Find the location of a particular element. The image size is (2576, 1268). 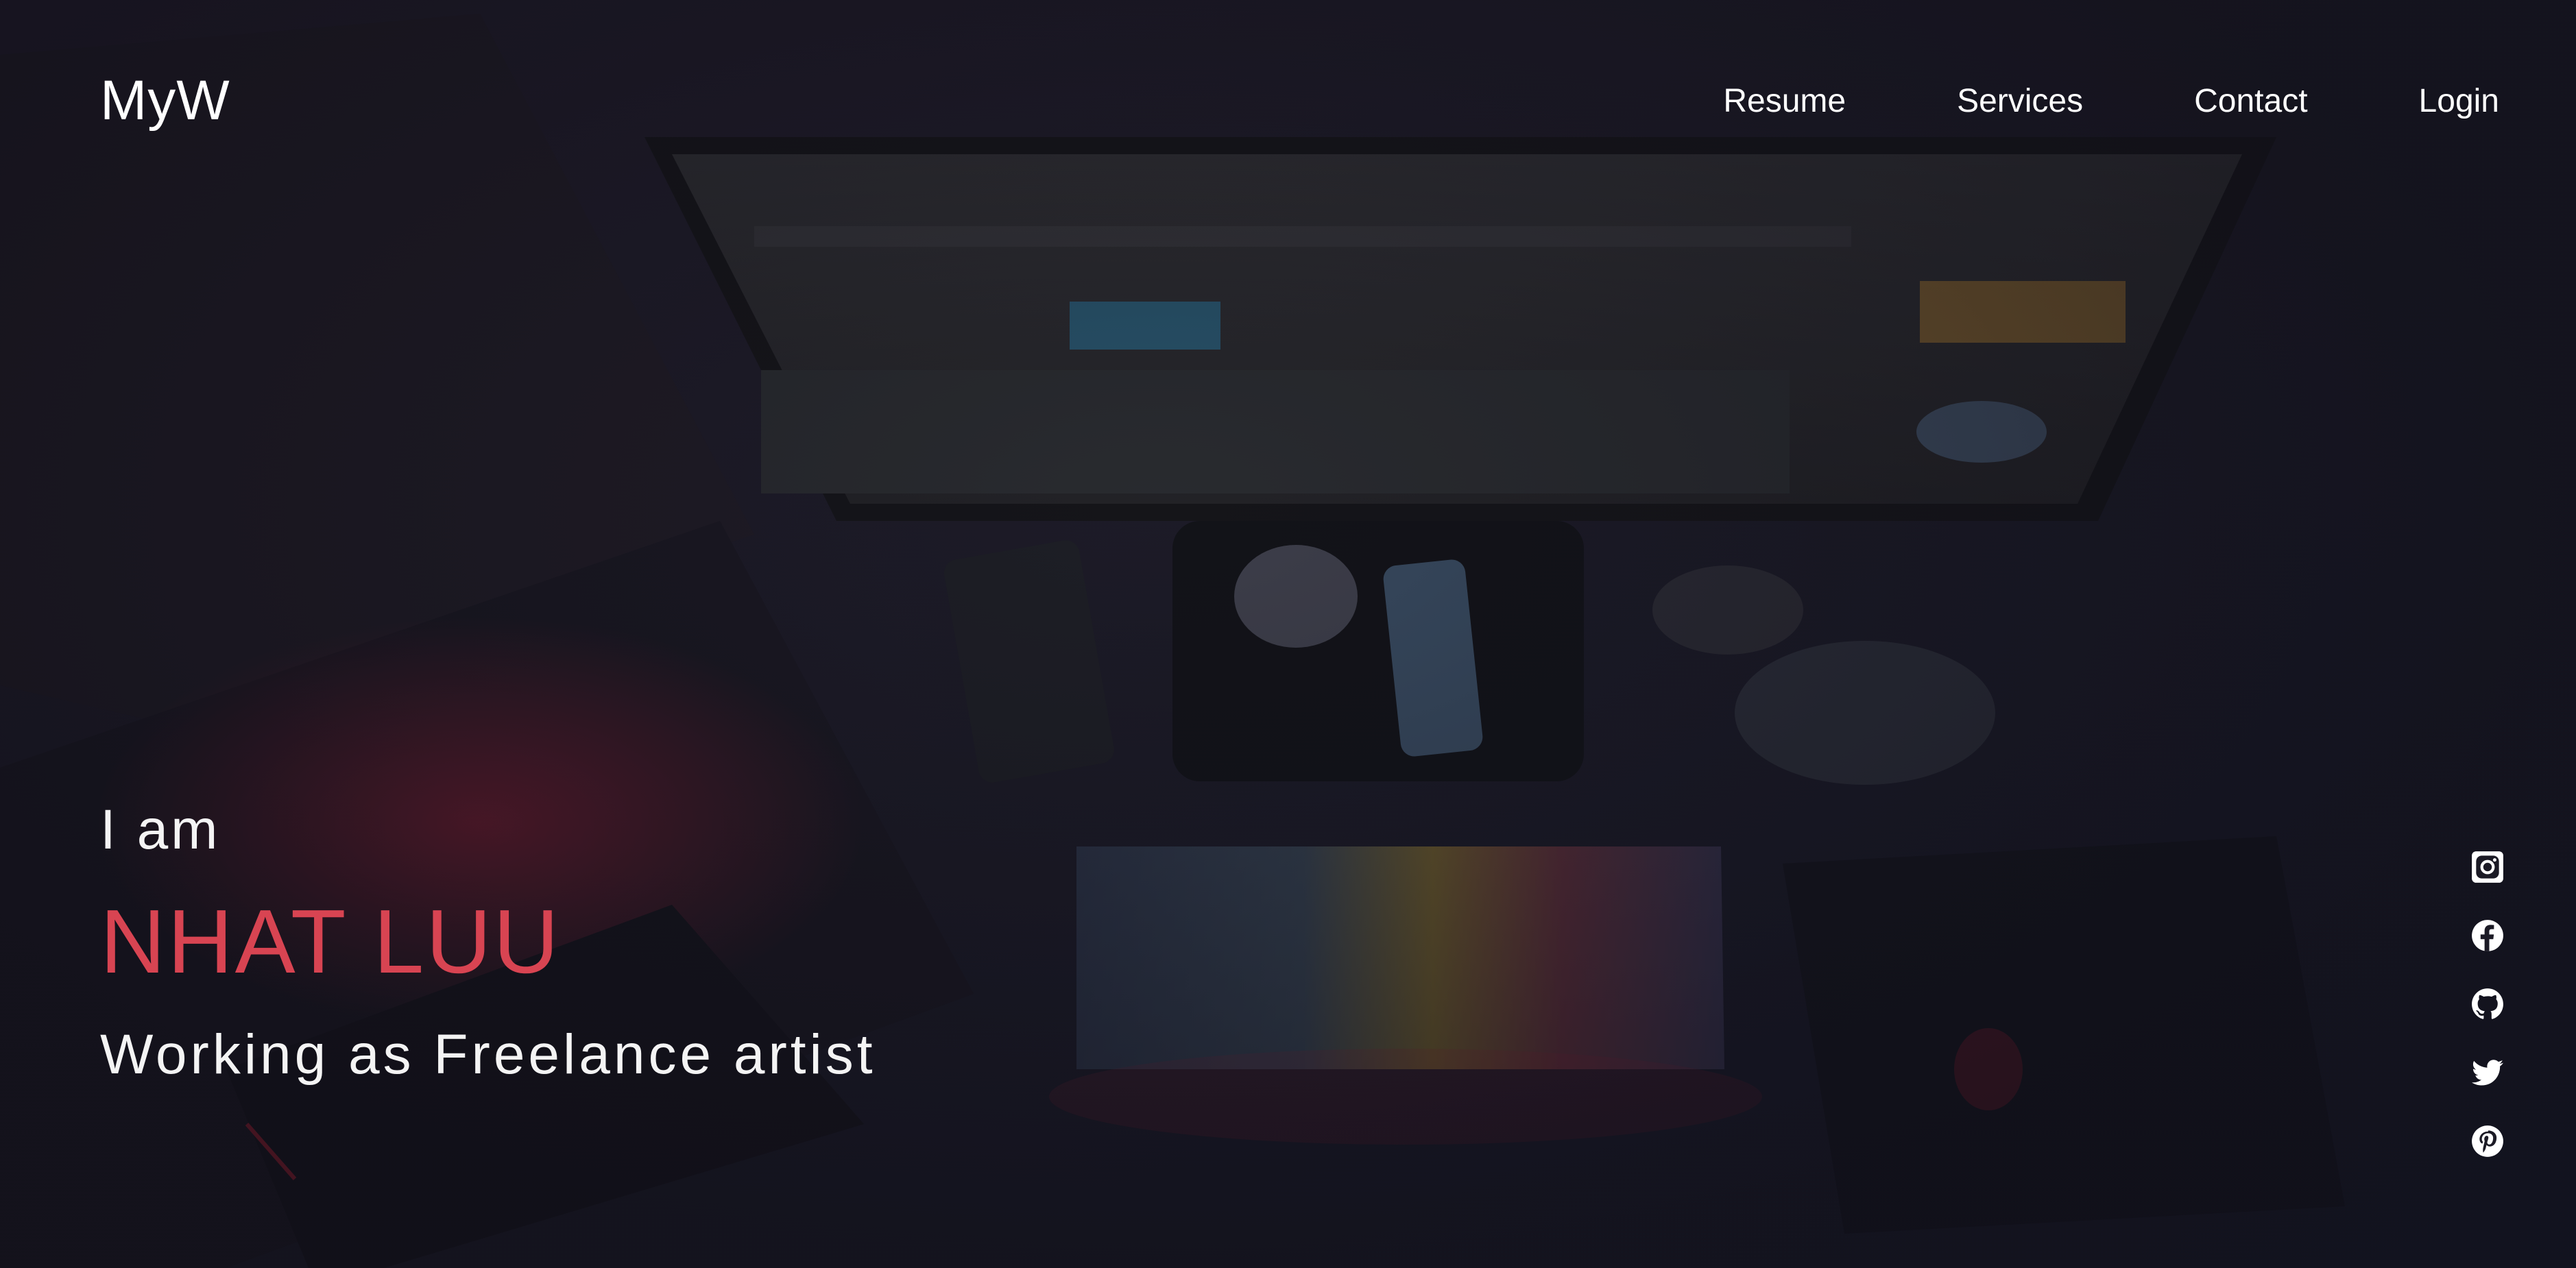

nav-link-contact: Contact is located at coordinates (2251, 101).